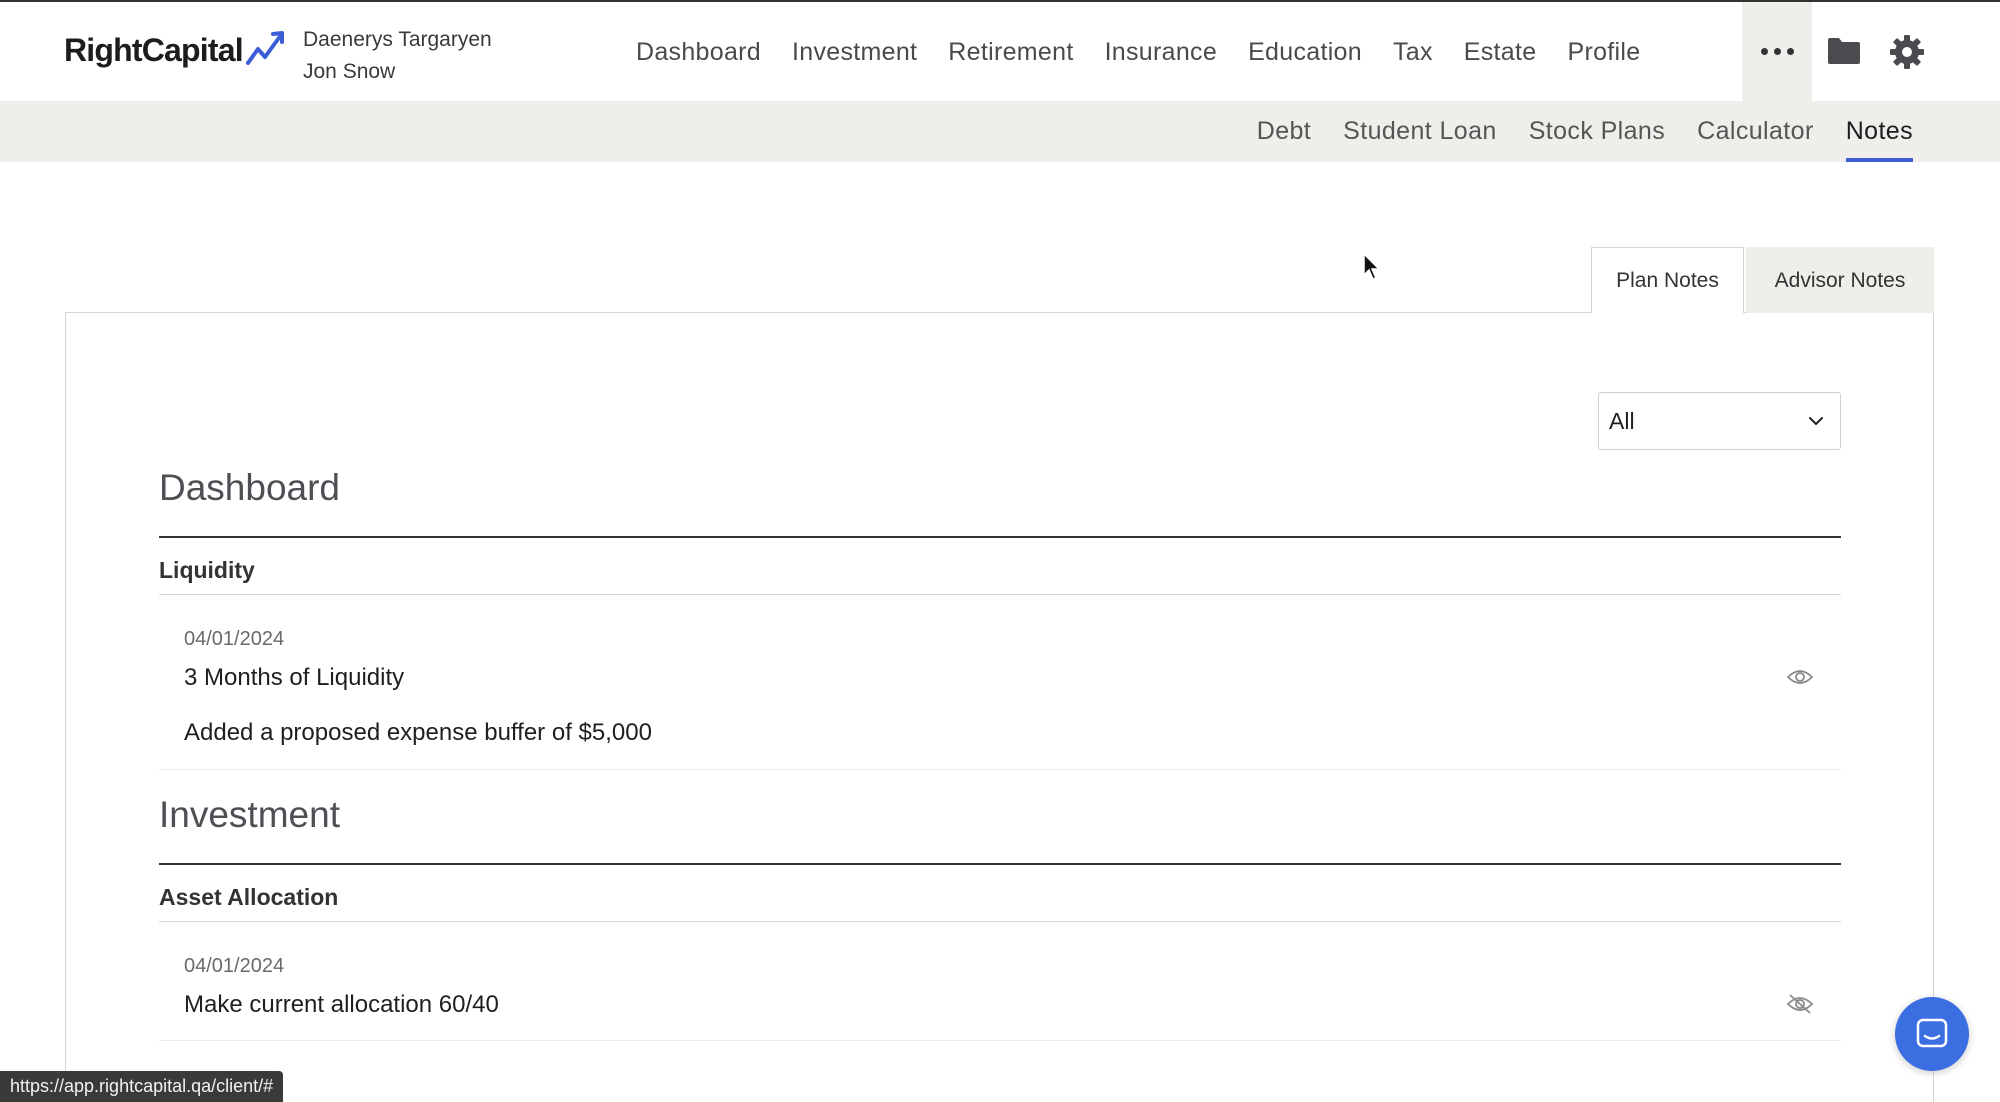  I want to click on folder-icon, so click(1844, 51).